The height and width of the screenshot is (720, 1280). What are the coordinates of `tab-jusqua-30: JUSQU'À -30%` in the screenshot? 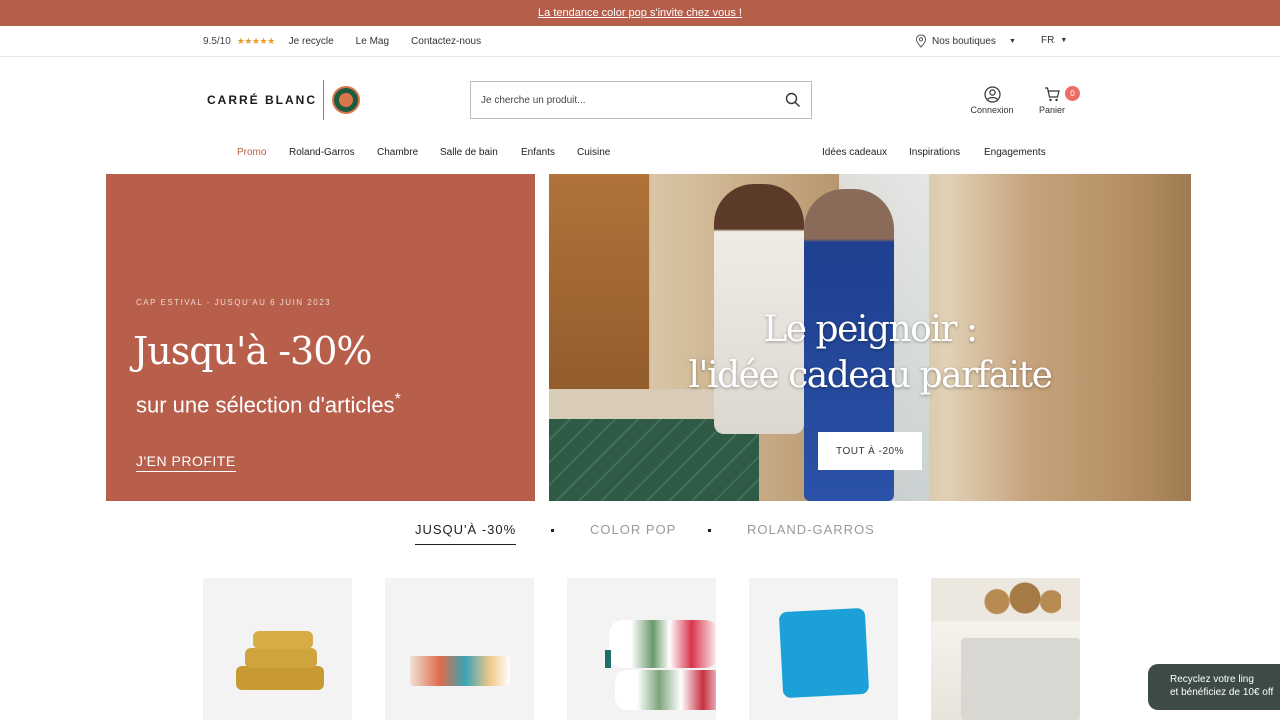 It's located at (466, 533).